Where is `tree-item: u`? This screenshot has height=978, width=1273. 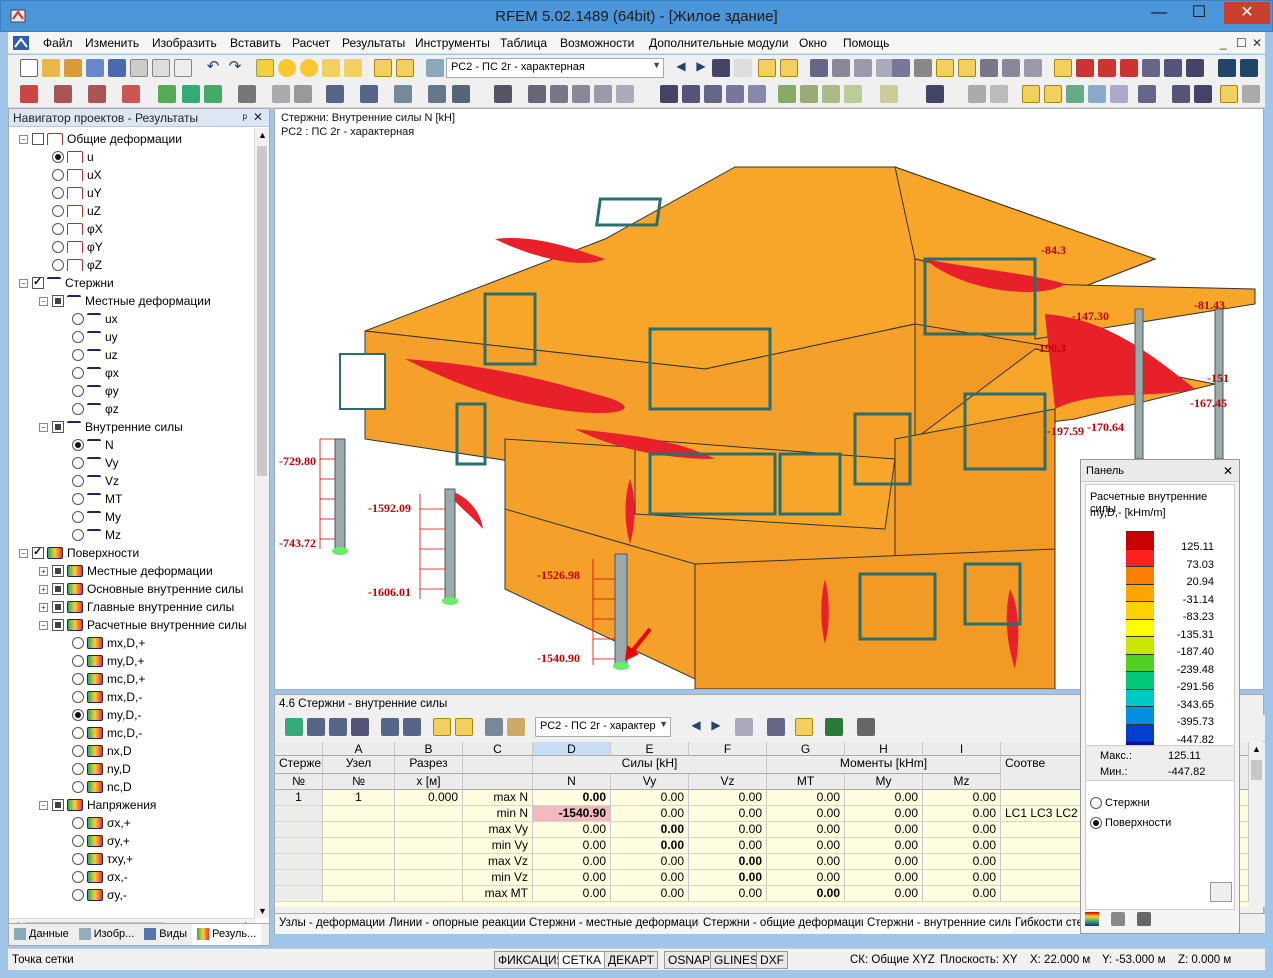
tree-item: u is located at coordinates (66, 157).